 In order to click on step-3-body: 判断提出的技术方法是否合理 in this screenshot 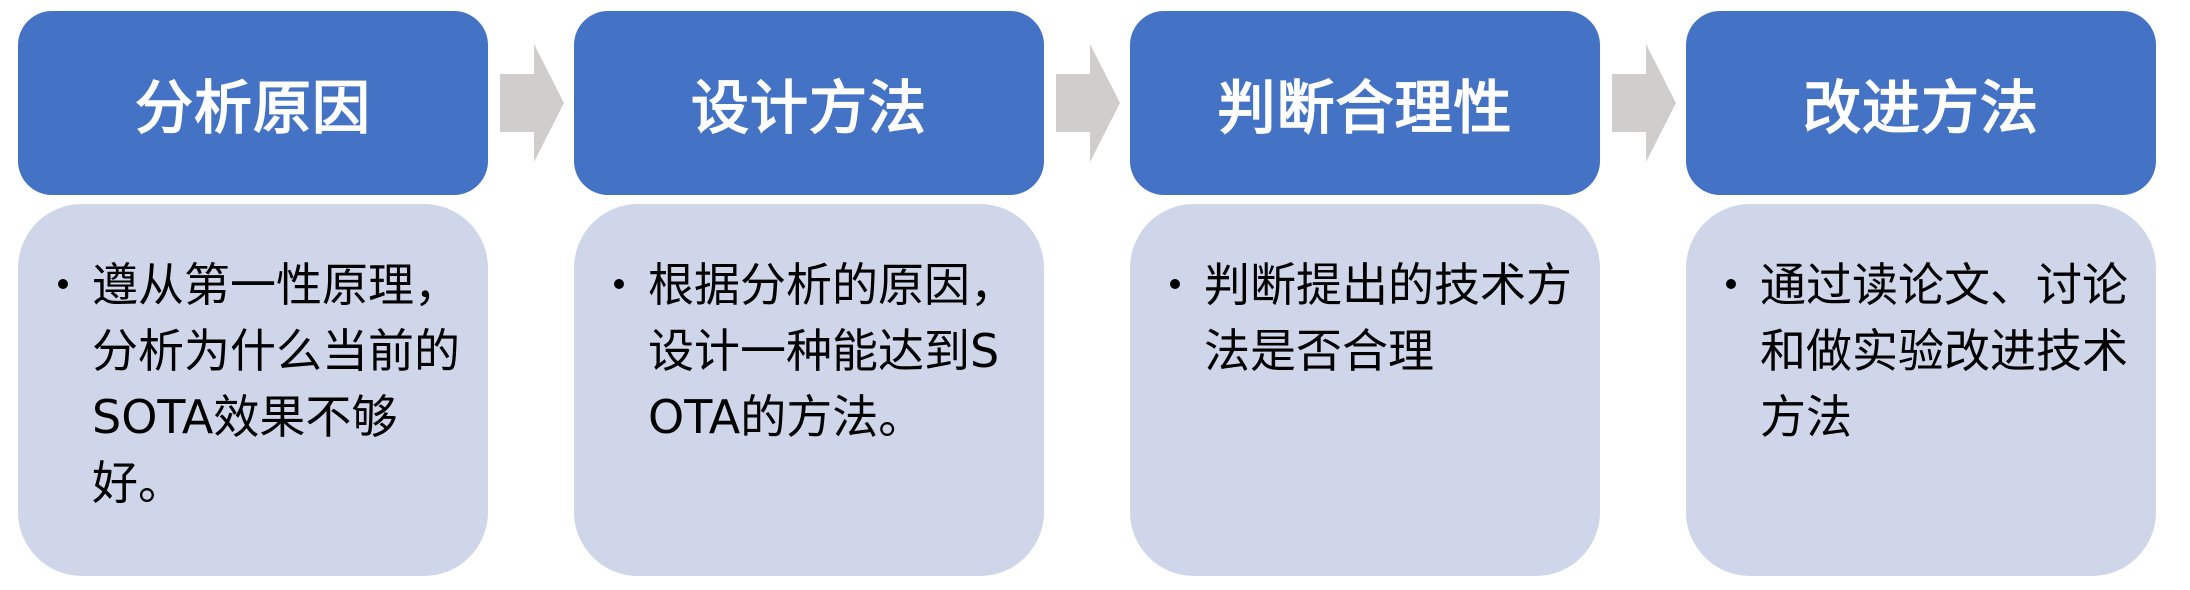, I will do `click(1365, 390)`.